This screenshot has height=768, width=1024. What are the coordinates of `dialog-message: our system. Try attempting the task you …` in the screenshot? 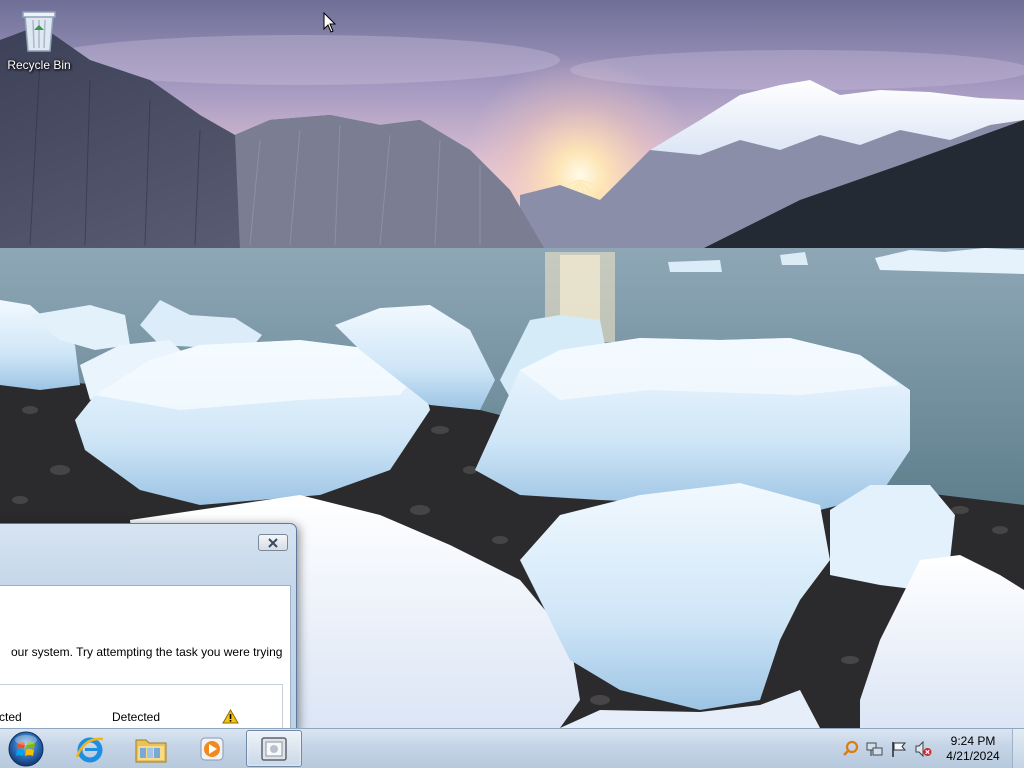 It's located at (147, 652).